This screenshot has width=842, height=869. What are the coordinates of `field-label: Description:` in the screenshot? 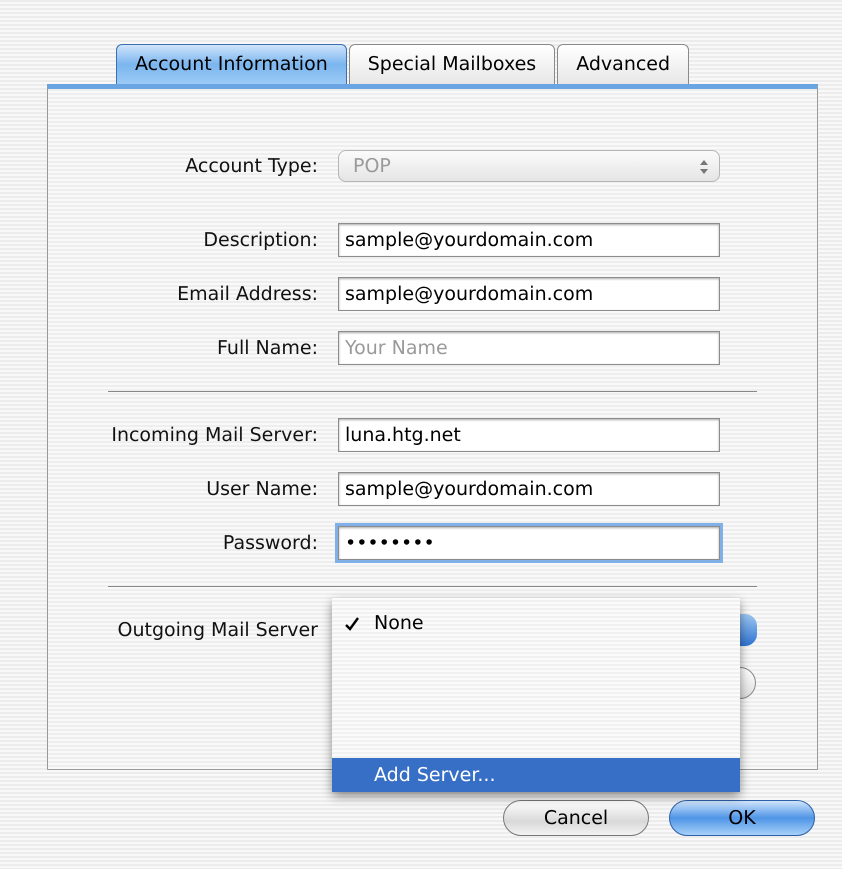 It's located at (260, 240).